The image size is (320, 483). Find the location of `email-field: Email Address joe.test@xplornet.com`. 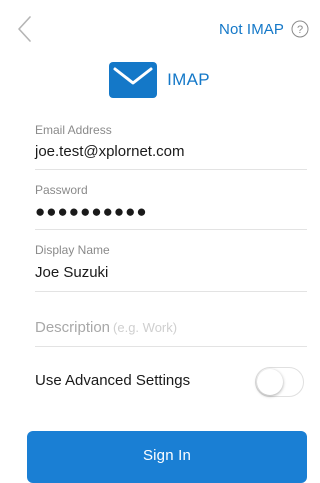

email-field: Email Address joe.test@xplornet.com is located at coordinates (171, 144).